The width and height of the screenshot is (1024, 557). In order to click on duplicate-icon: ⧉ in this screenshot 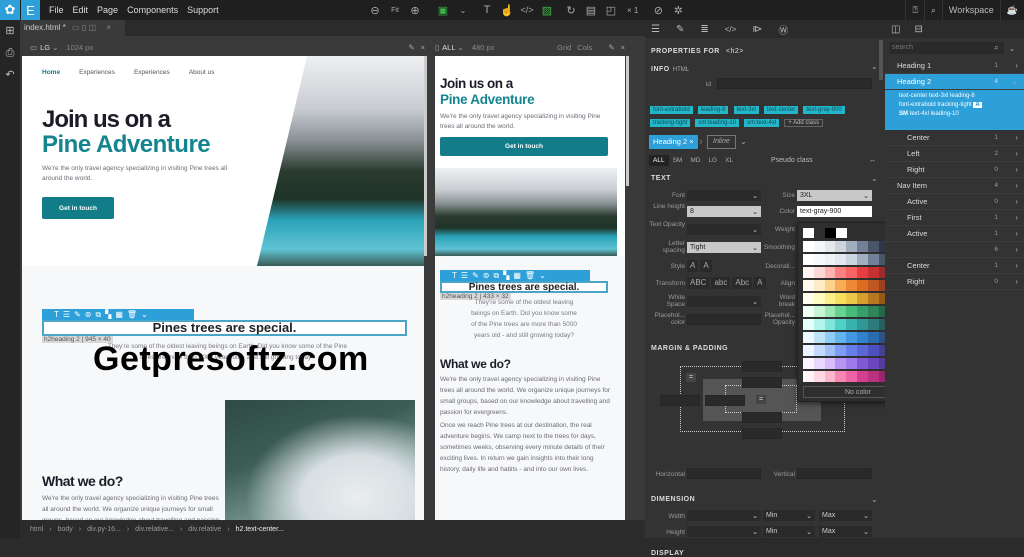, I will do `click(496, 276)`.